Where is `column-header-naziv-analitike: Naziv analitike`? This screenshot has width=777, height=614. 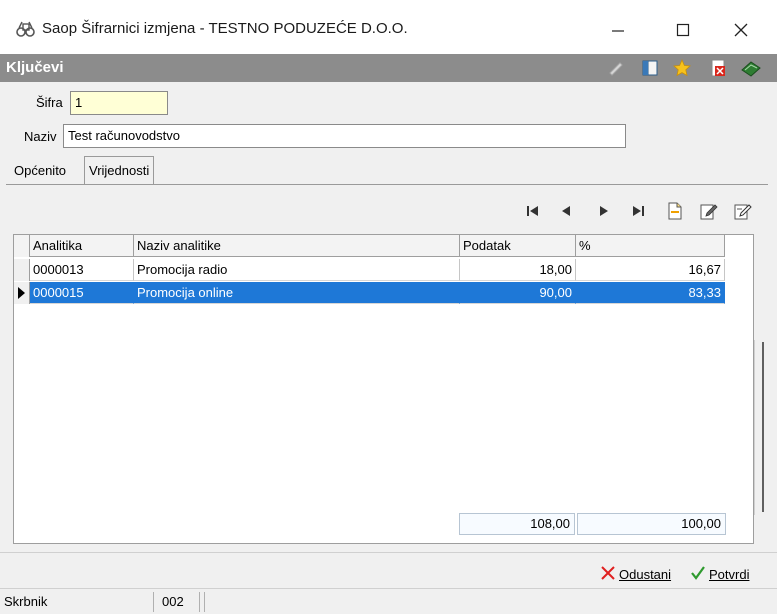
column-header-naziv-analitike: Naziv analitike is located at coordinates (297, 246).